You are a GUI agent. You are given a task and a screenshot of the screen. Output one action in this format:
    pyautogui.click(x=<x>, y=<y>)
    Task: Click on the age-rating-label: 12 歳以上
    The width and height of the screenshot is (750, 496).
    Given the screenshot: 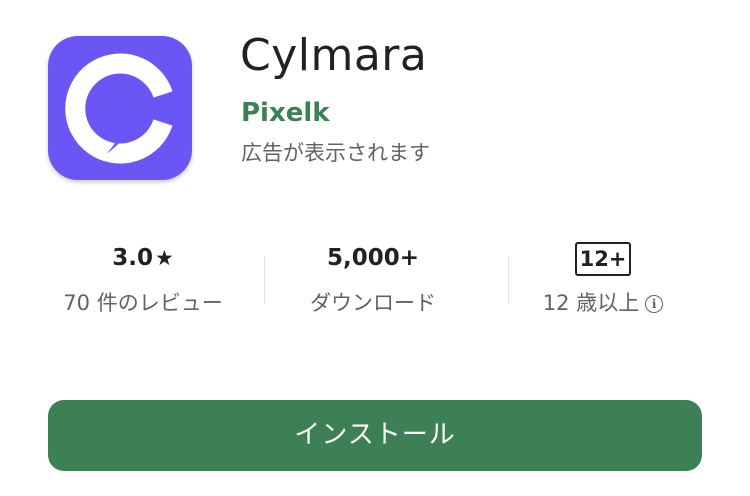 What is the action you would take?
    pyautogui.click(x=591, y=303)
    